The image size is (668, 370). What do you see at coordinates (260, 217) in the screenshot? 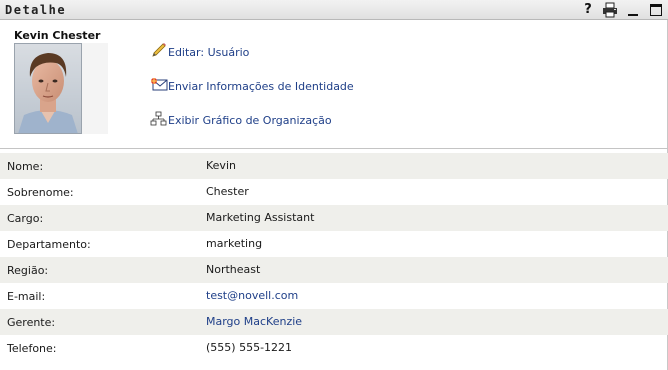
I see `title-value: Marketing Assistant` at bounding box center [260, 217].